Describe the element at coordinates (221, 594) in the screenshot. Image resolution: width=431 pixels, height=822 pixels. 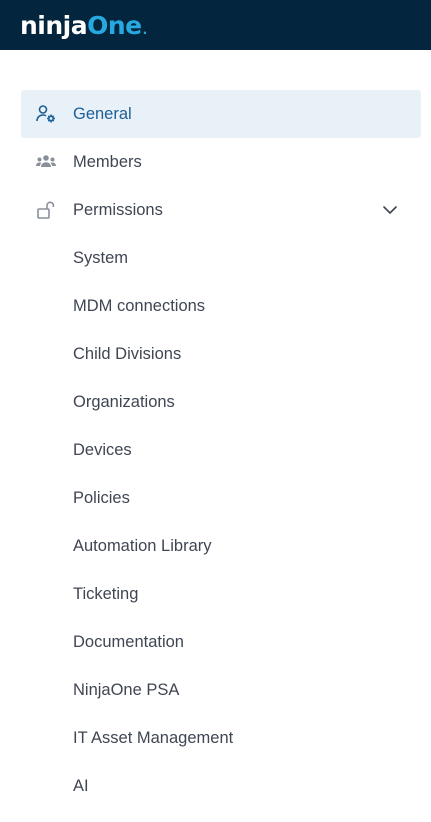
I see `permissions-item-ticketing: Ticketing` at that location.